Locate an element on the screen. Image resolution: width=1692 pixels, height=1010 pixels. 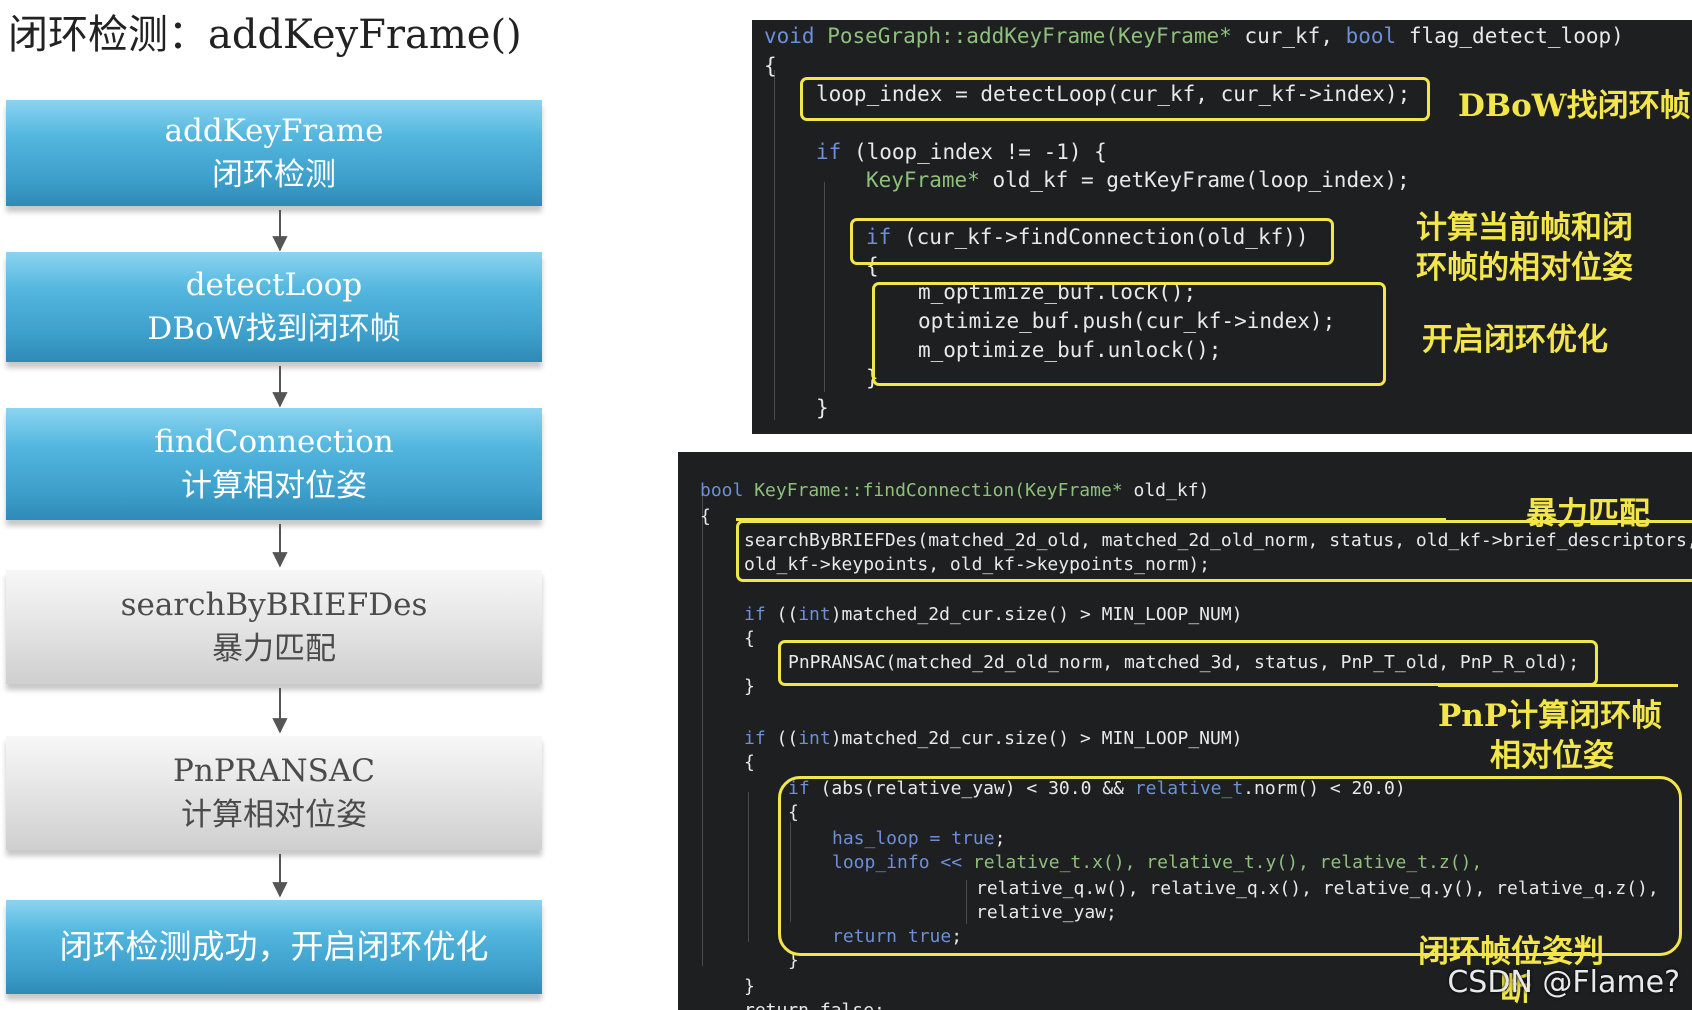
watermark: CSDN @Flame? is located at coordinates (1563, 982).